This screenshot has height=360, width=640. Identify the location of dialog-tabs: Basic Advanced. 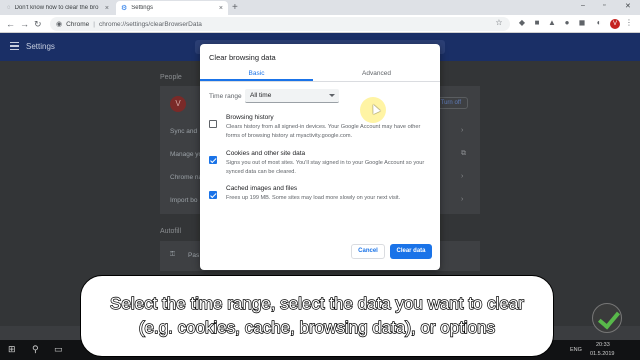
(320, 74).